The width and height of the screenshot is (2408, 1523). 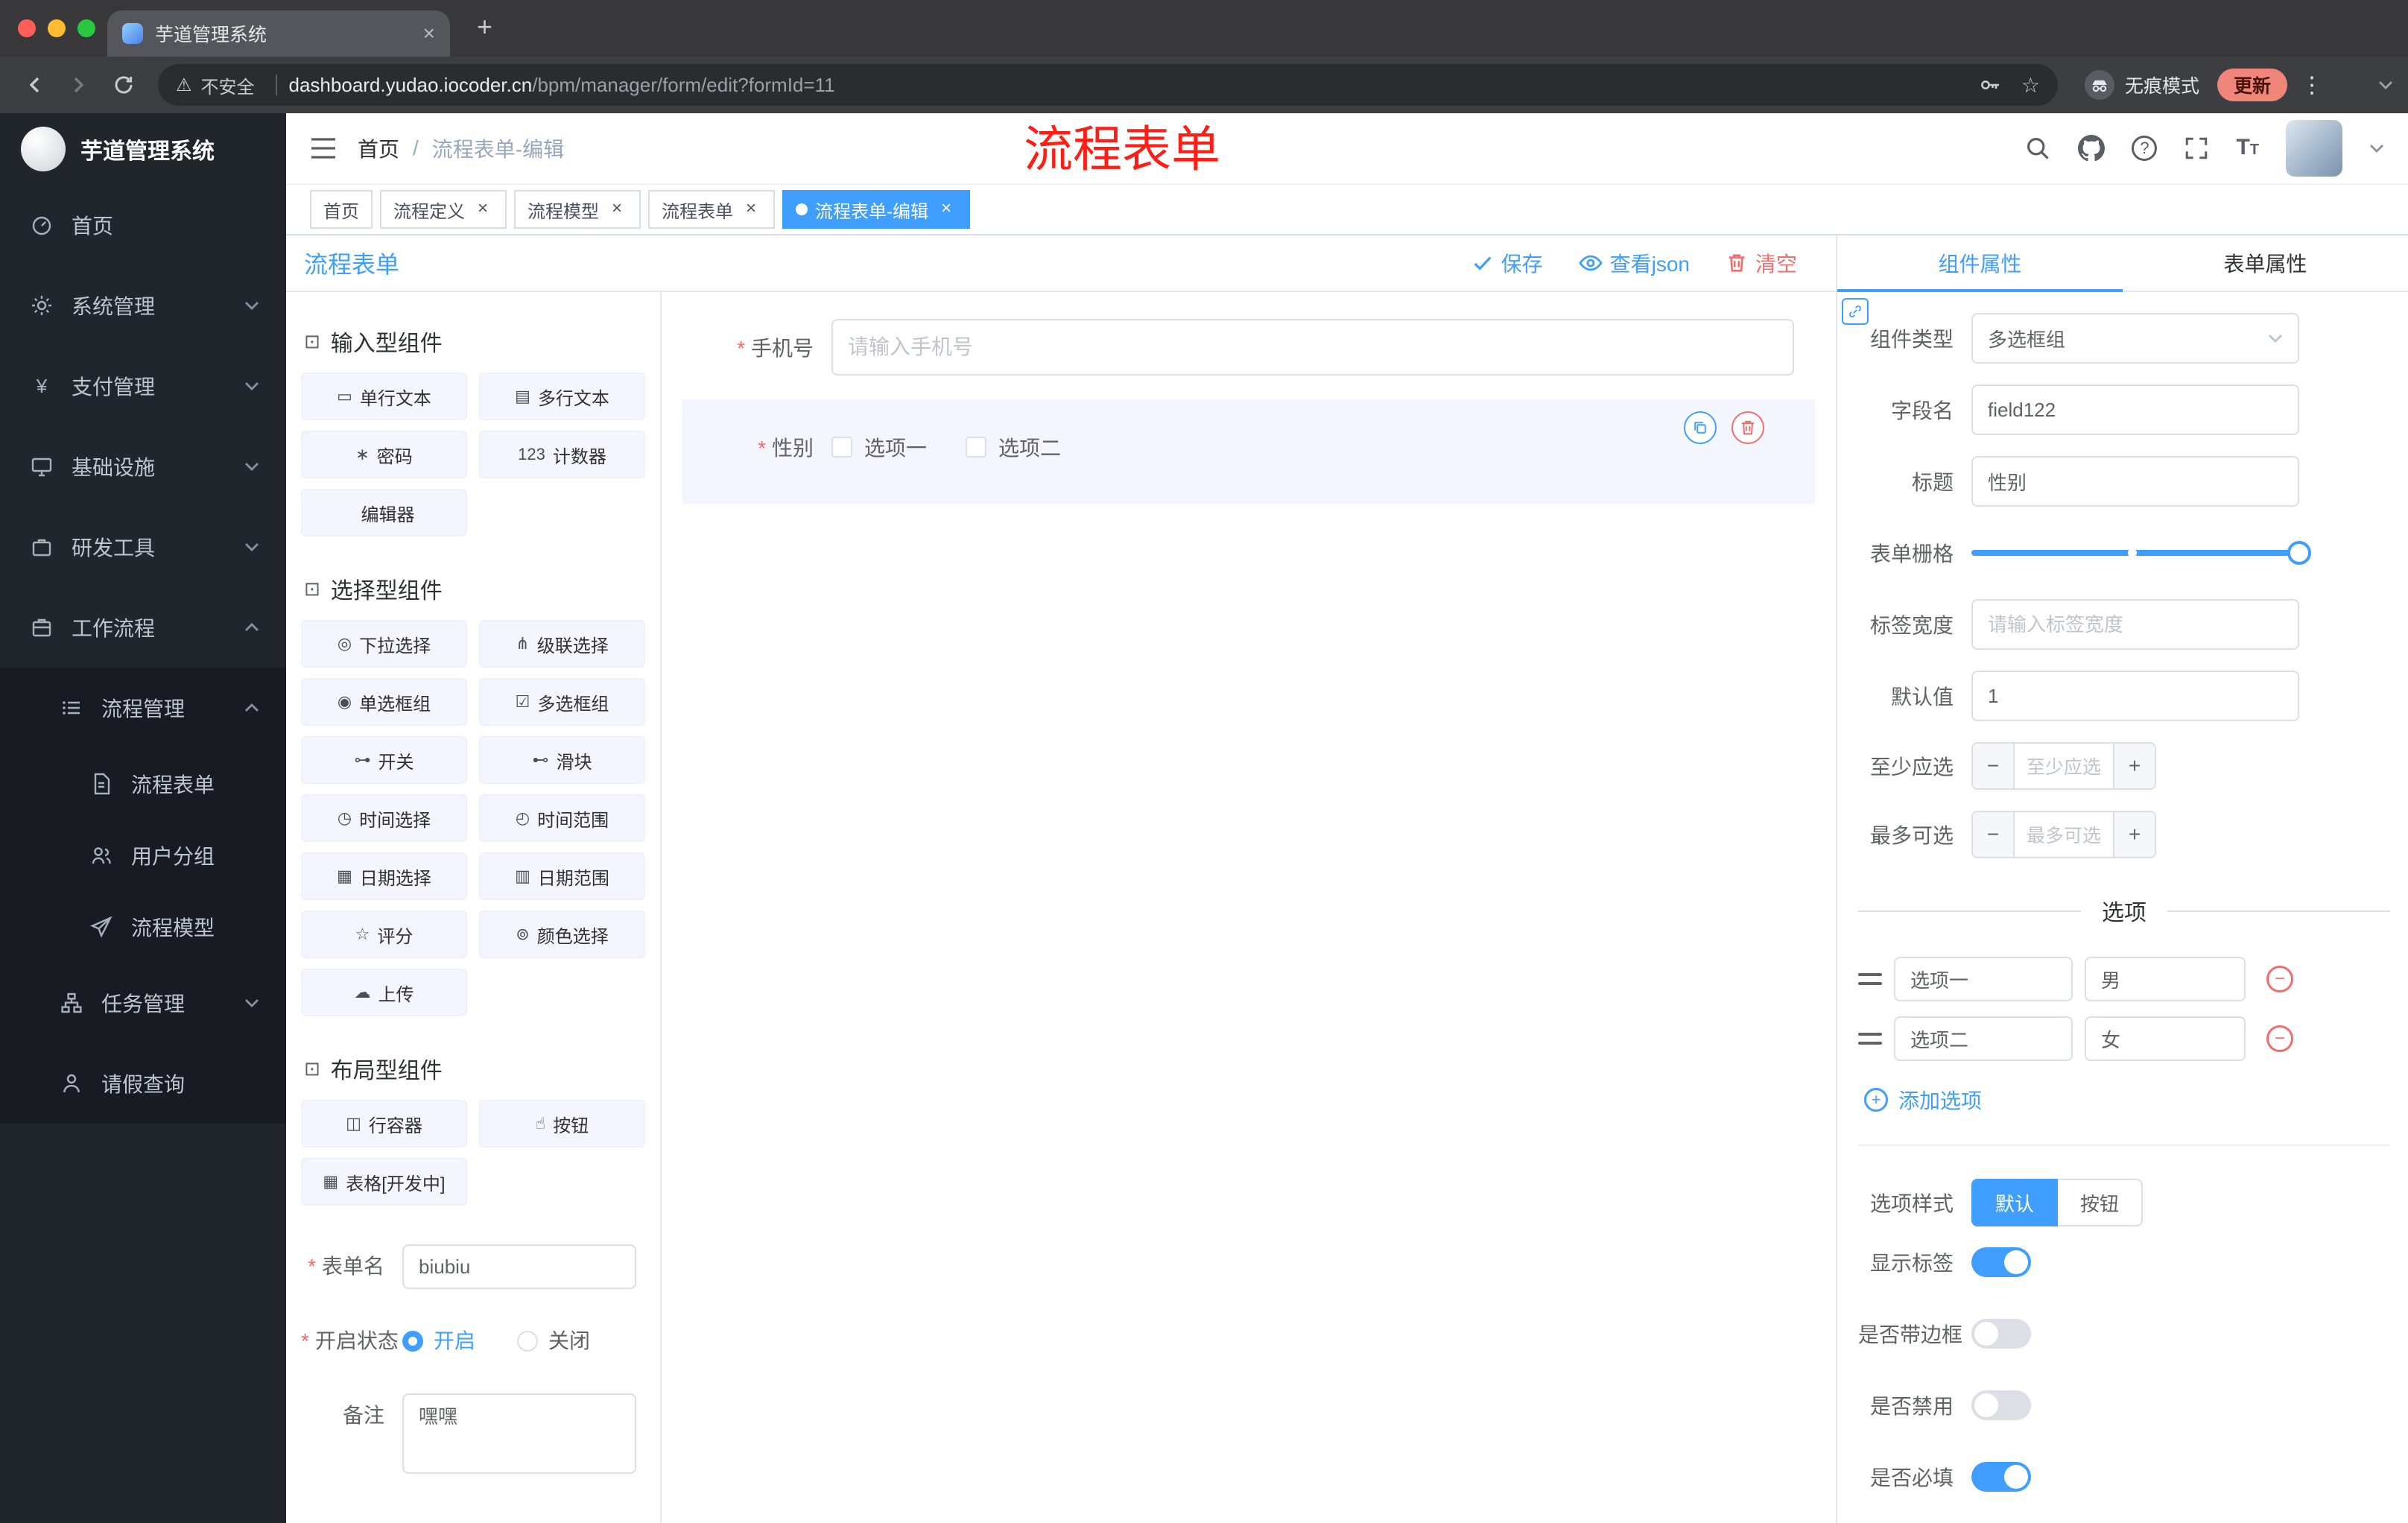 I want to click on user-avatar, so click(x=2314, y=149).